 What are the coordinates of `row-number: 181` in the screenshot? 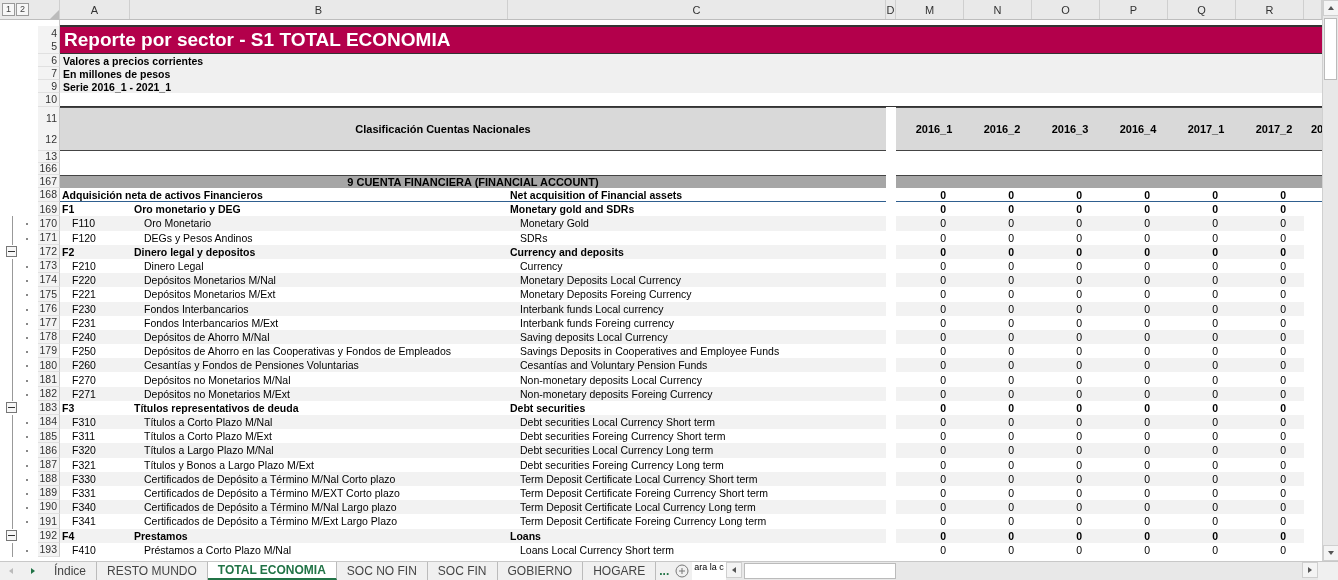 It's located at (49, 379).